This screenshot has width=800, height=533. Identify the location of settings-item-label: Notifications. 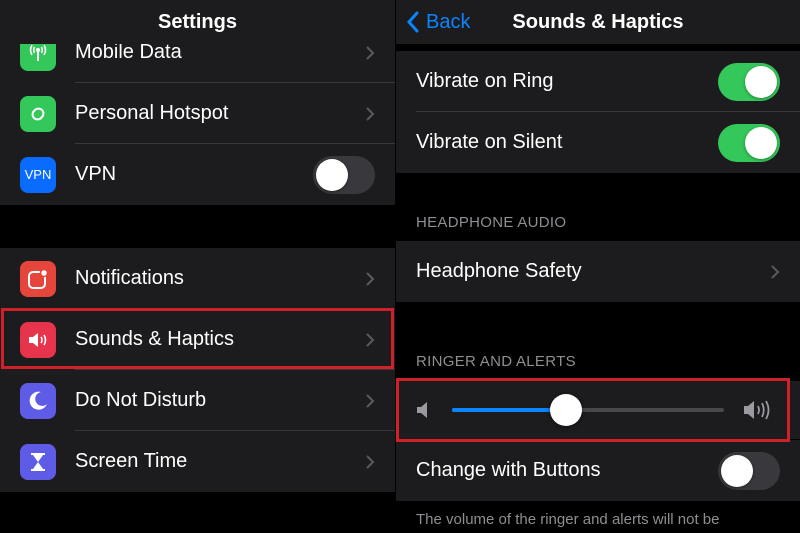
(129, 278).